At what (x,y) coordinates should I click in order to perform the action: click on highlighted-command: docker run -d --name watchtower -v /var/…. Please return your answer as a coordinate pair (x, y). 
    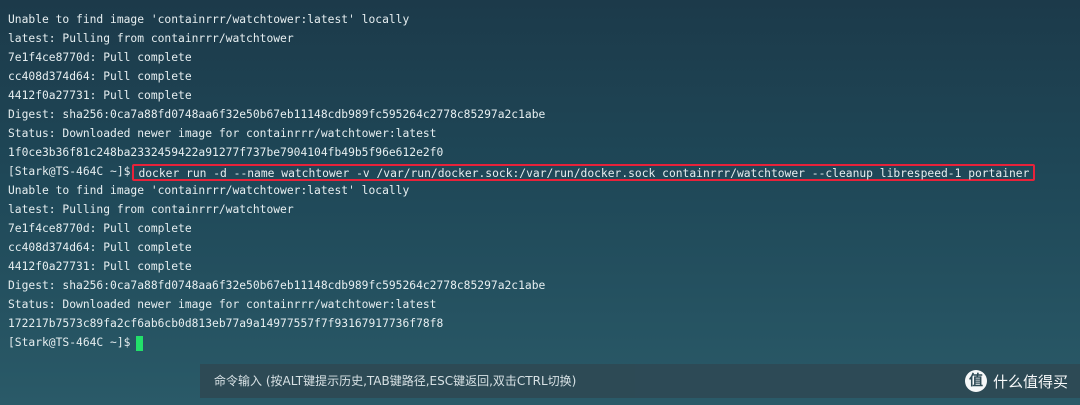
    Looking at the image, I should click on (584, 172).